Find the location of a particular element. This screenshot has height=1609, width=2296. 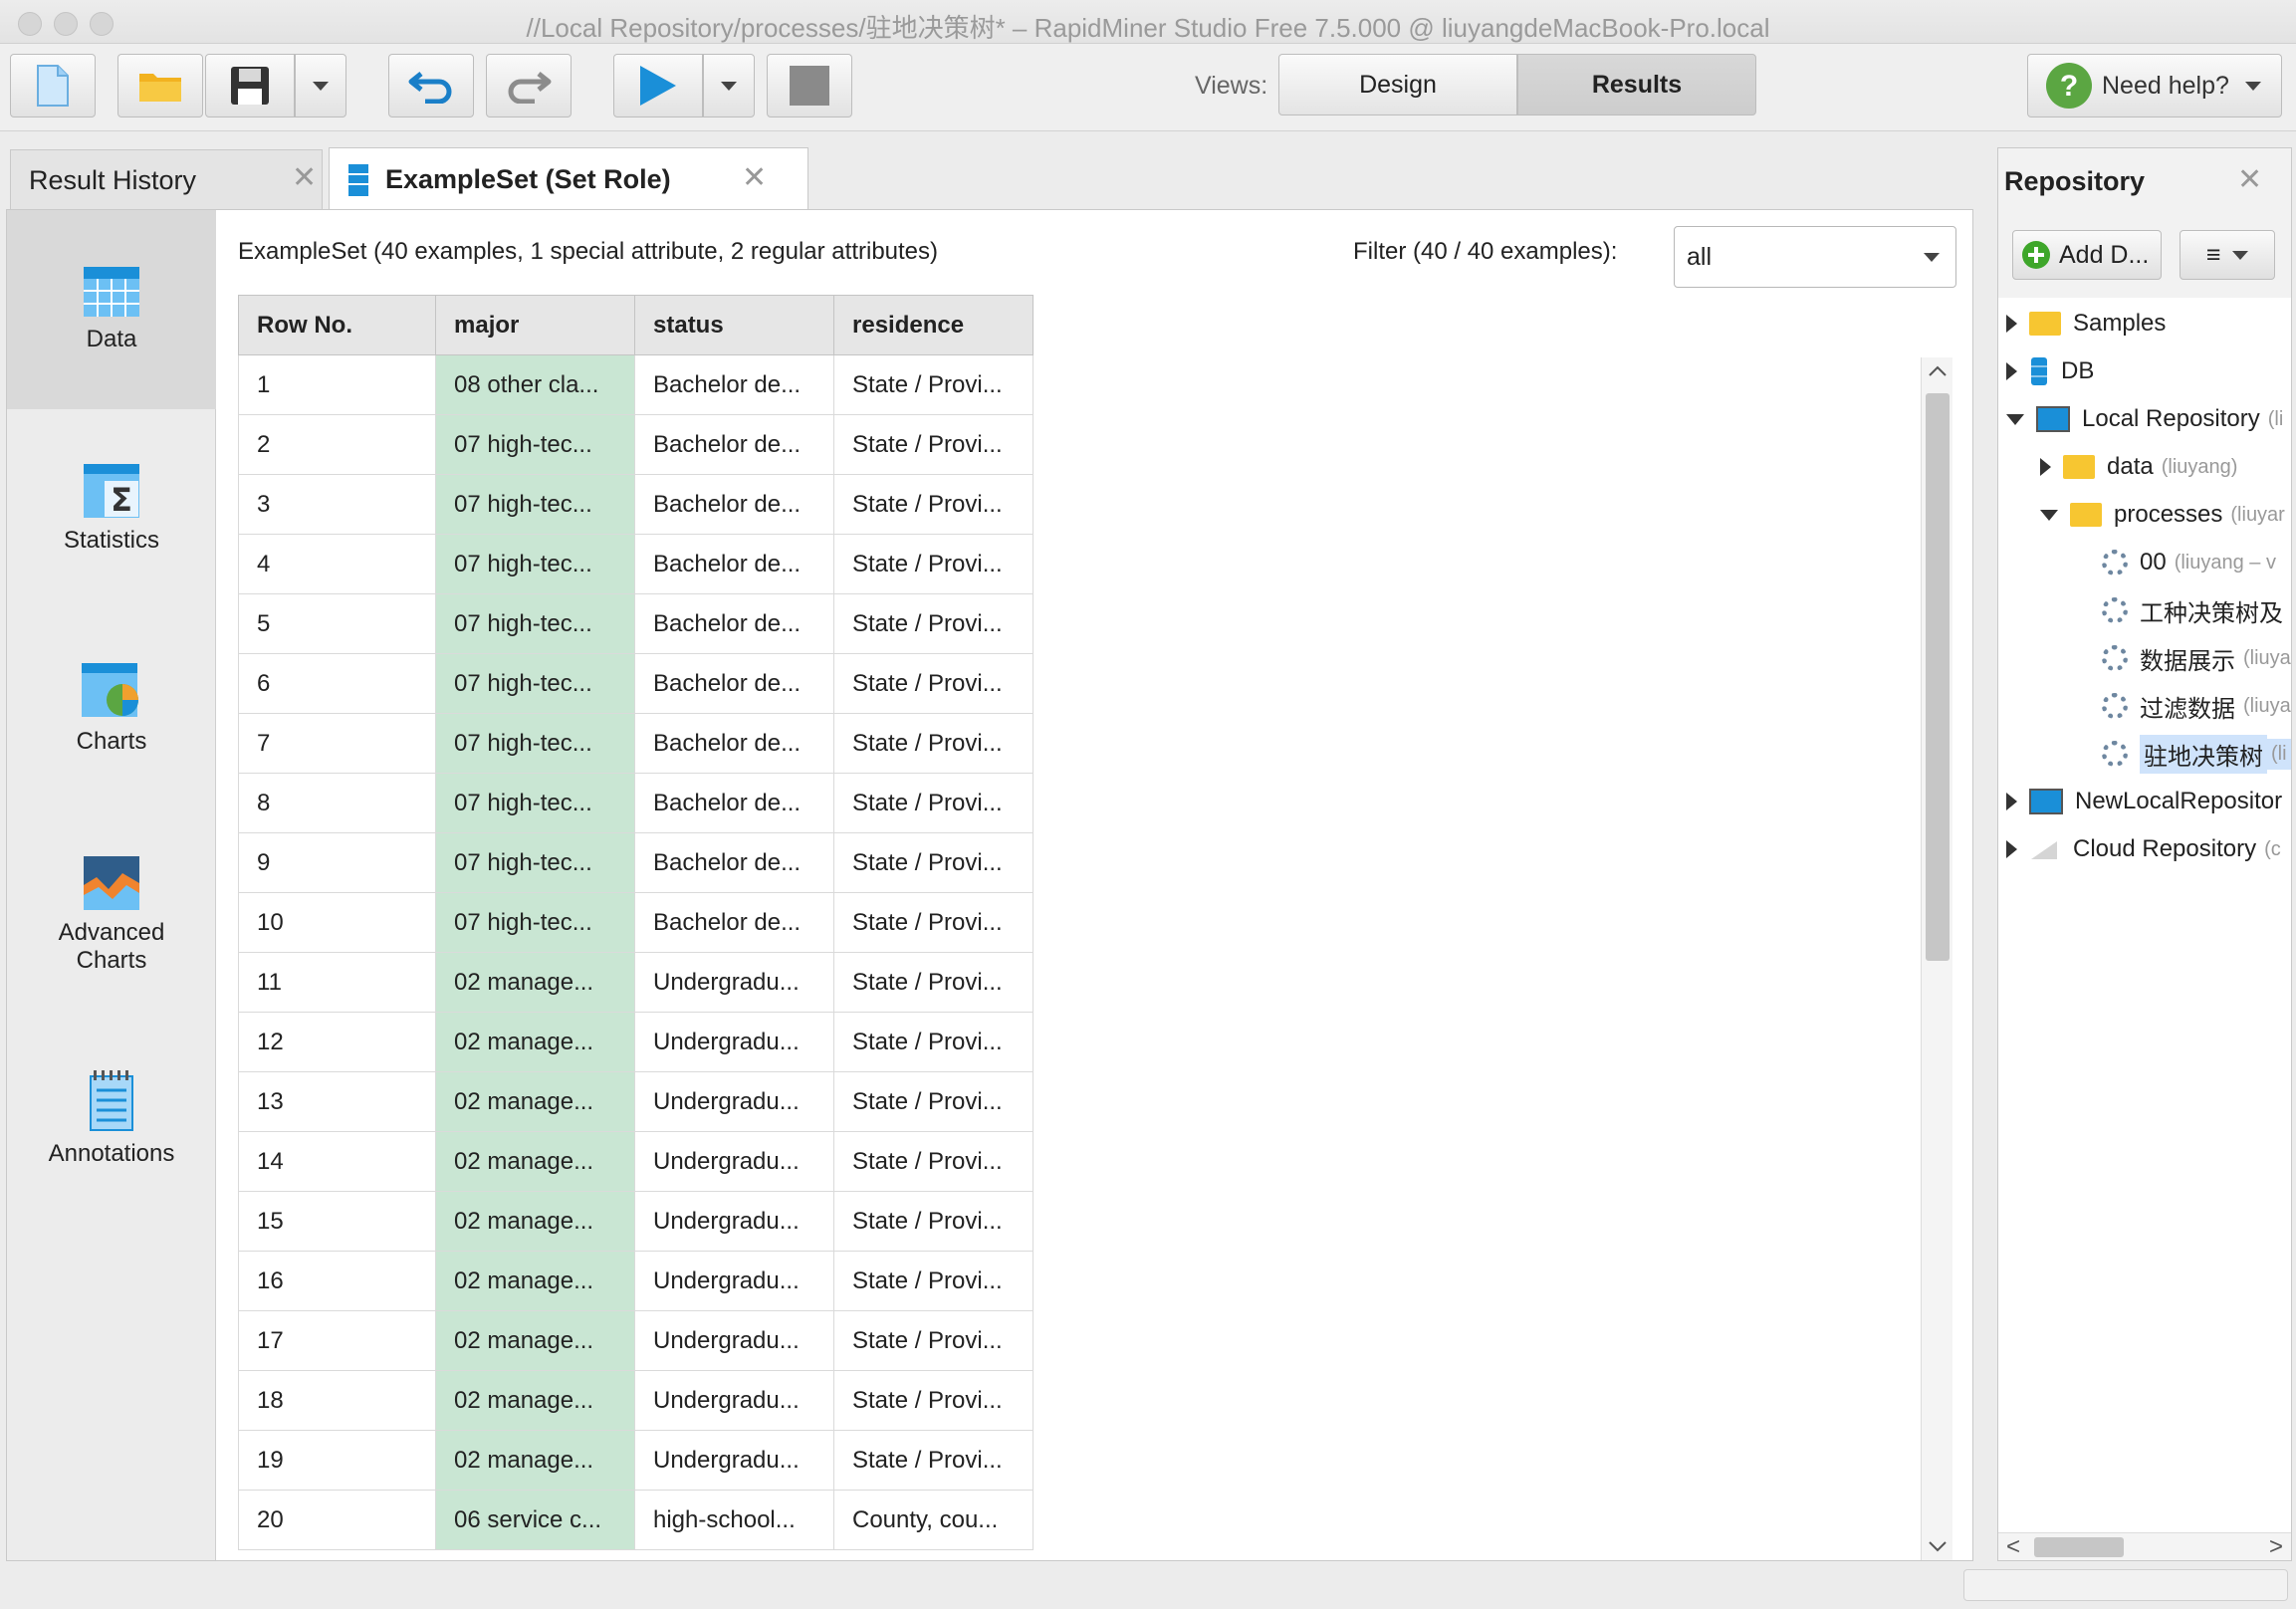

tree-node-process-00: 00 (liuyang – v is located at coordinates (2189, 562).